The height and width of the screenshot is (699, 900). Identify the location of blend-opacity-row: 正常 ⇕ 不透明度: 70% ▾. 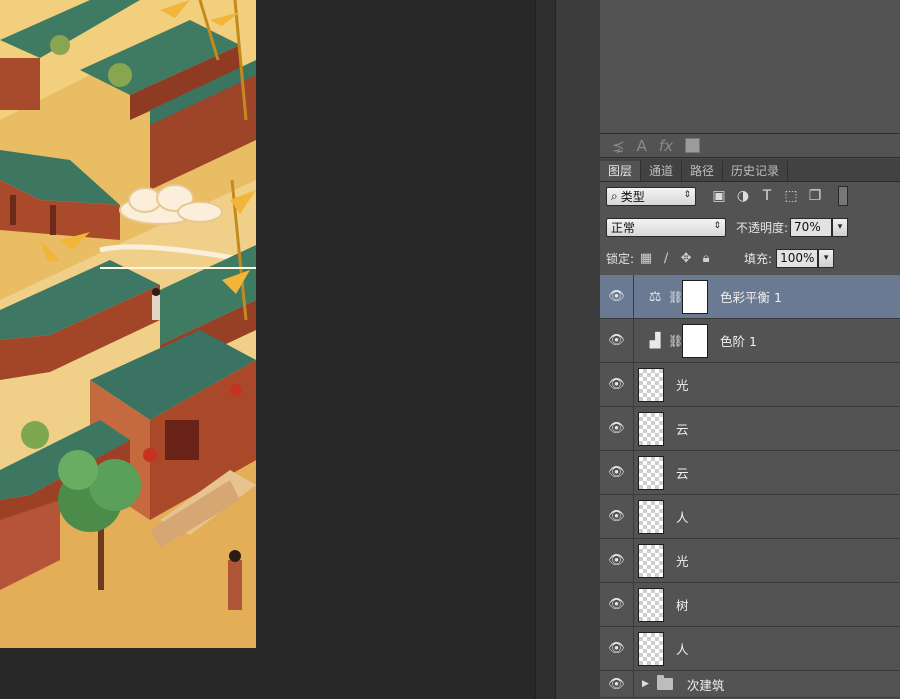
(750, 227).